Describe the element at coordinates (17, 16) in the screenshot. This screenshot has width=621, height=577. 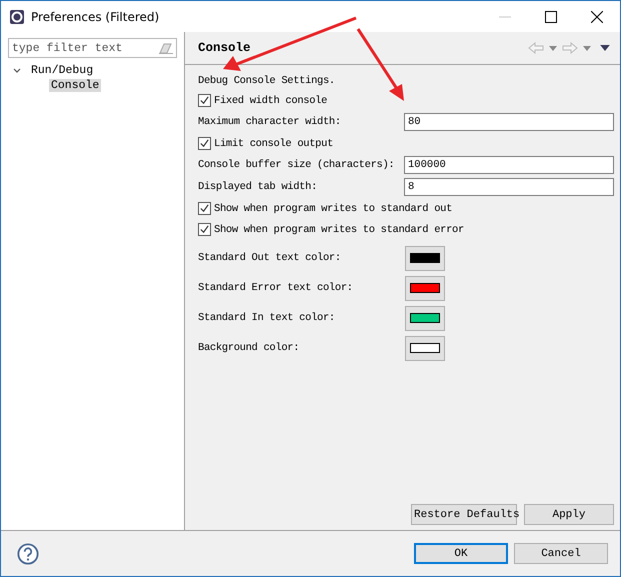
I see `app-icon` at that location.